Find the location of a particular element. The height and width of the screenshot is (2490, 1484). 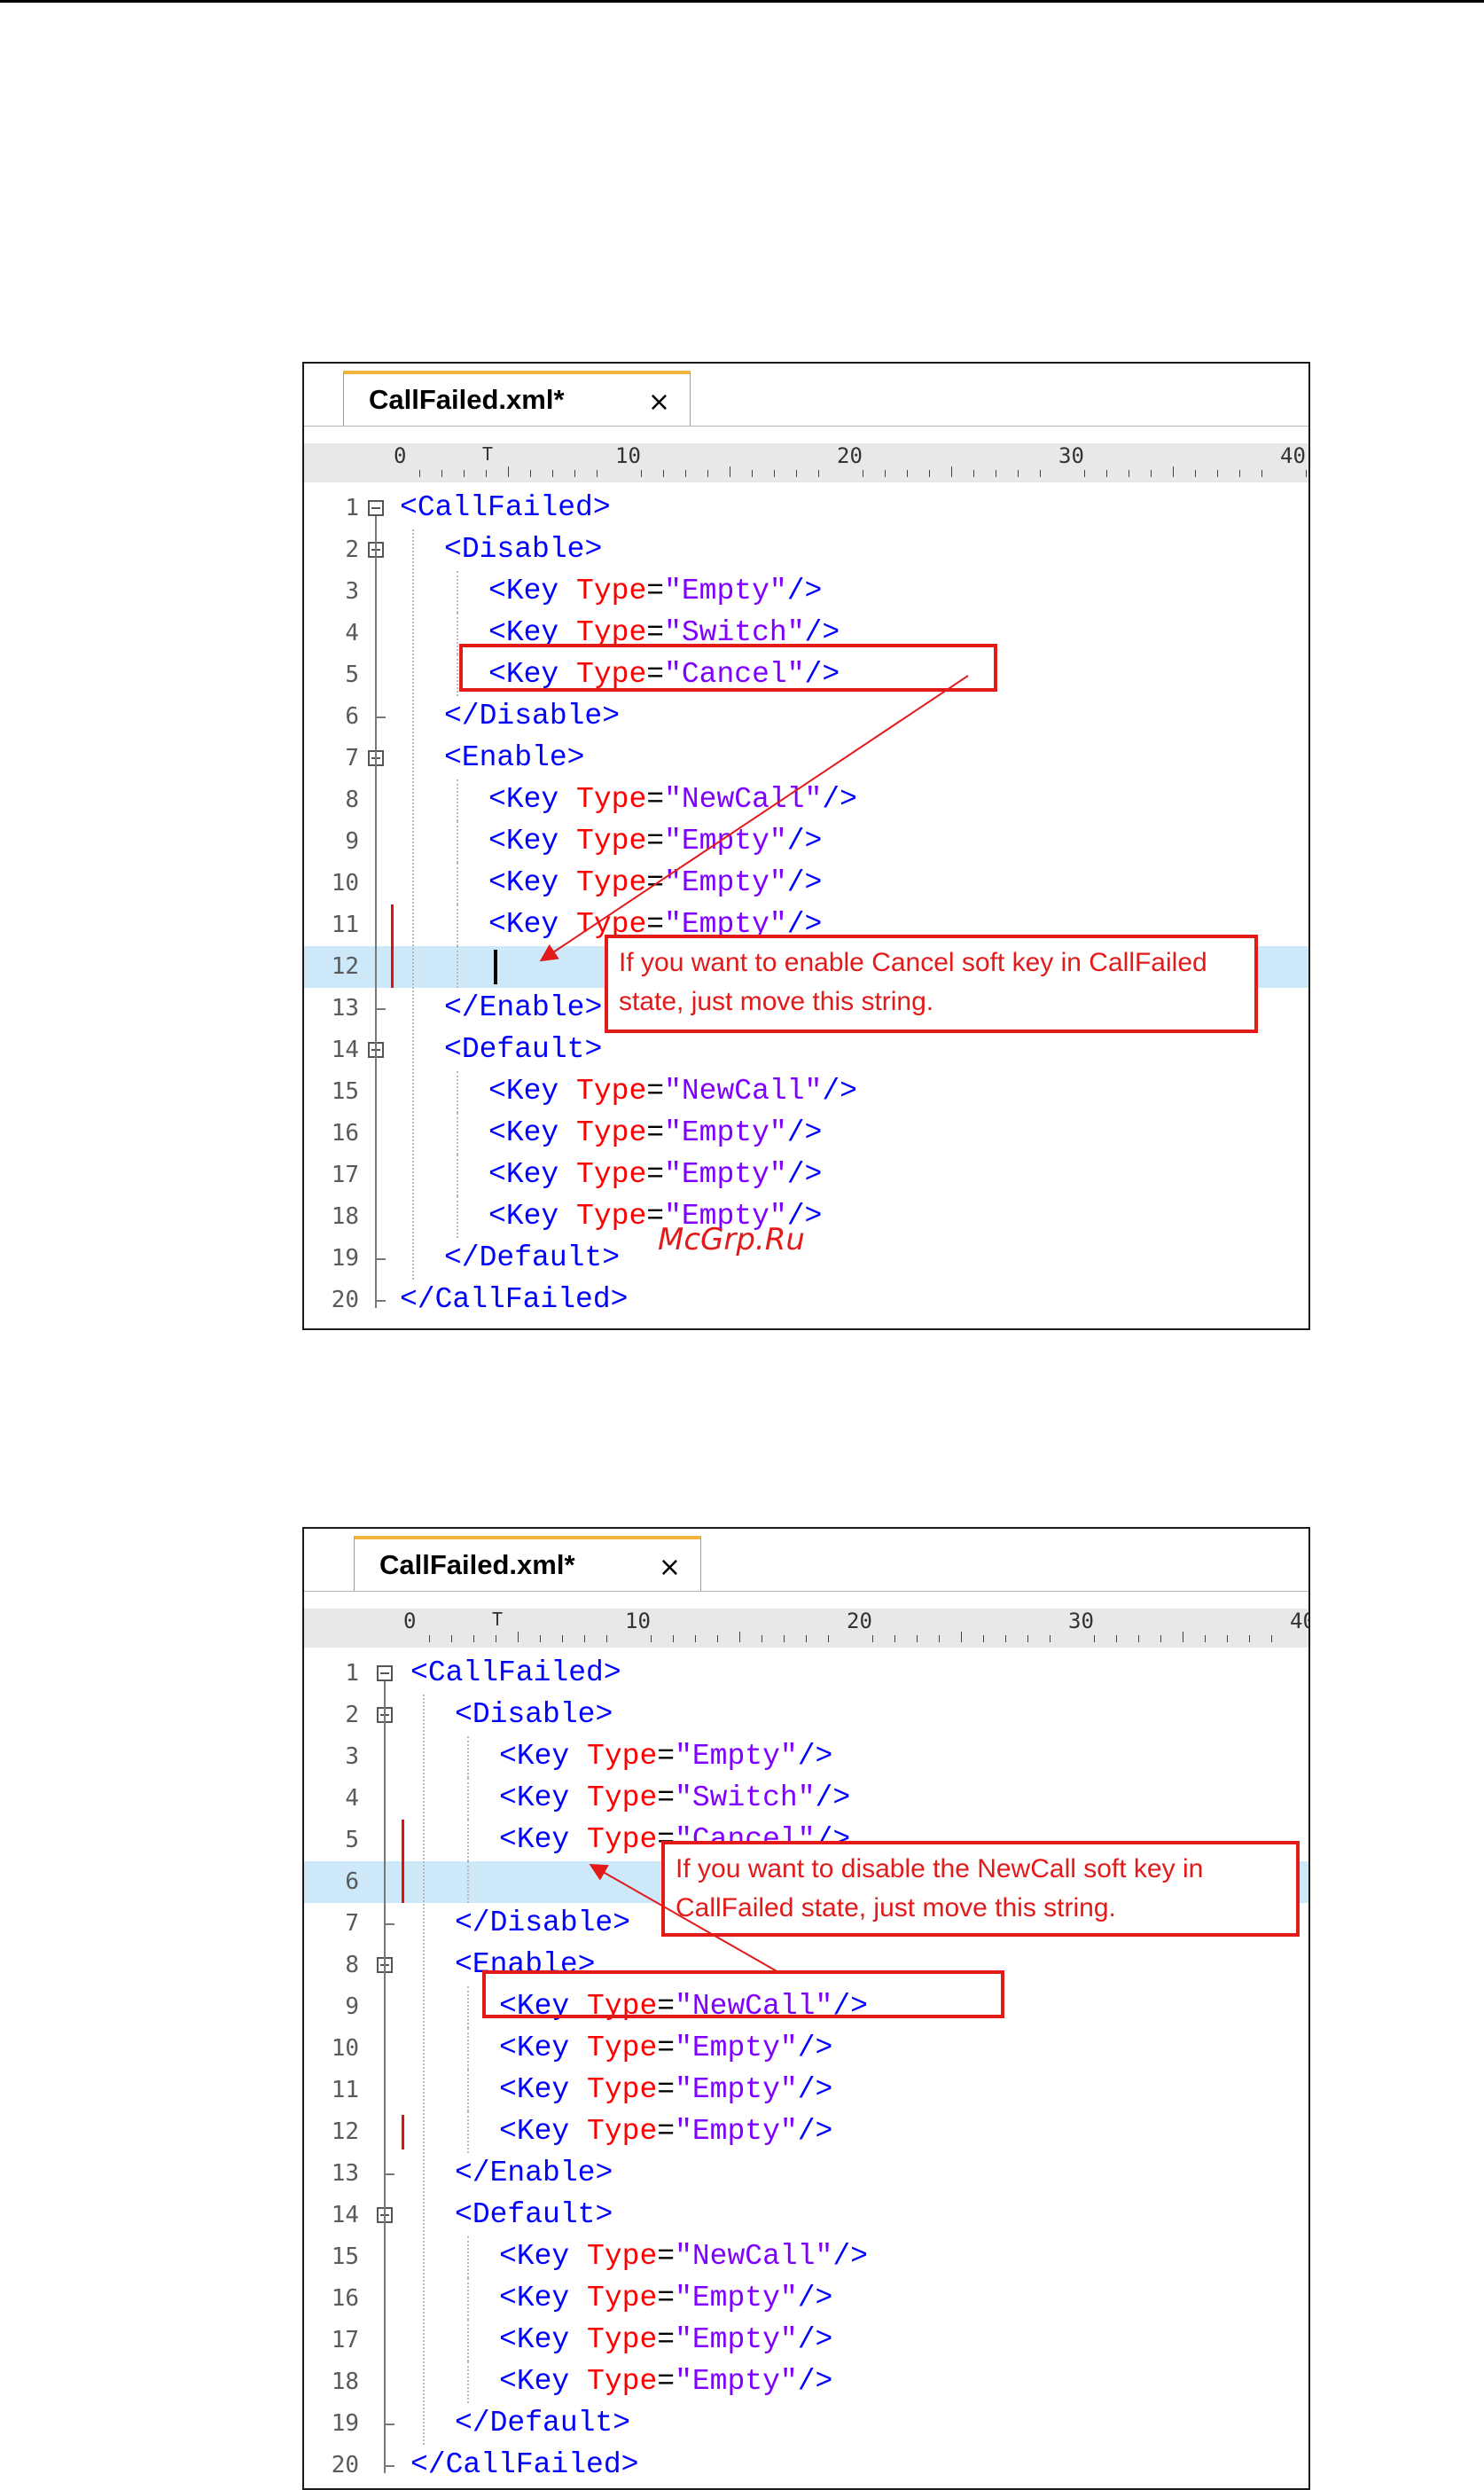

code-line: 6 </Disable> is located at coordinates (806, 717).